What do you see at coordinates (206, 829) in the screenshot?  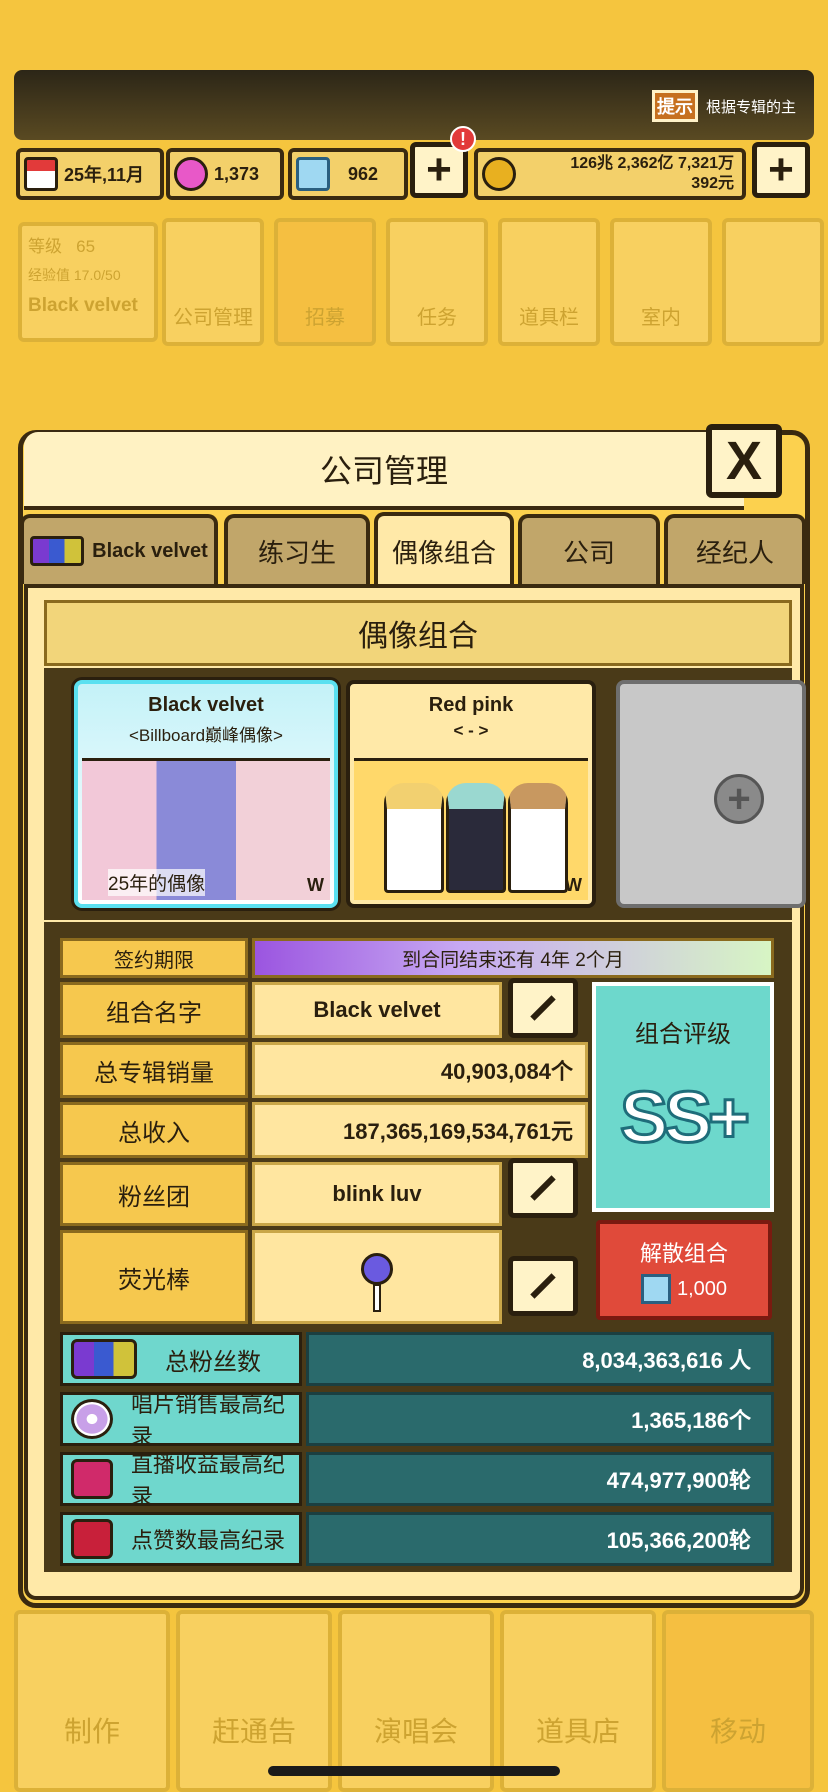 I see `group-portrait: 25年的偶像 W` at bounding box center [206, 829].